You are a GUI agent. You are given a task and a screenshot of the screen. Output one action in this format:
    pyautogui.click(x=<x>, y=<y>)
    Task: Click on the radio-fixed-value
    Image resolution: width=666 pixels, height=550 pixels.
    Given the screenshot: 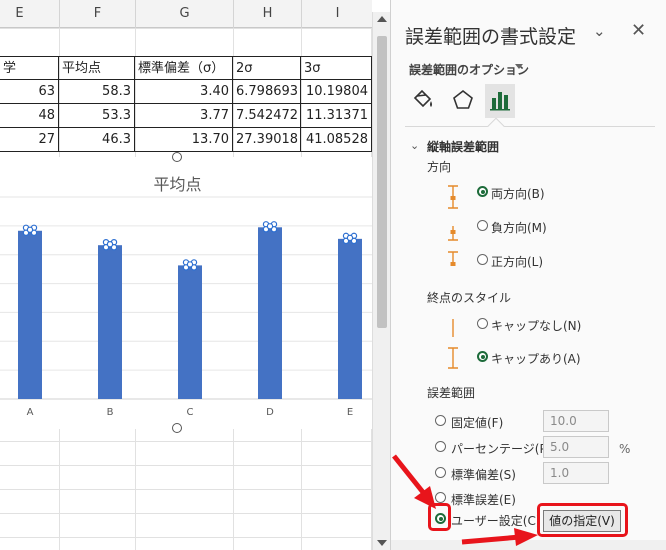 What is the action you would take?
    pyautogui.click(x=440, y=420)
    